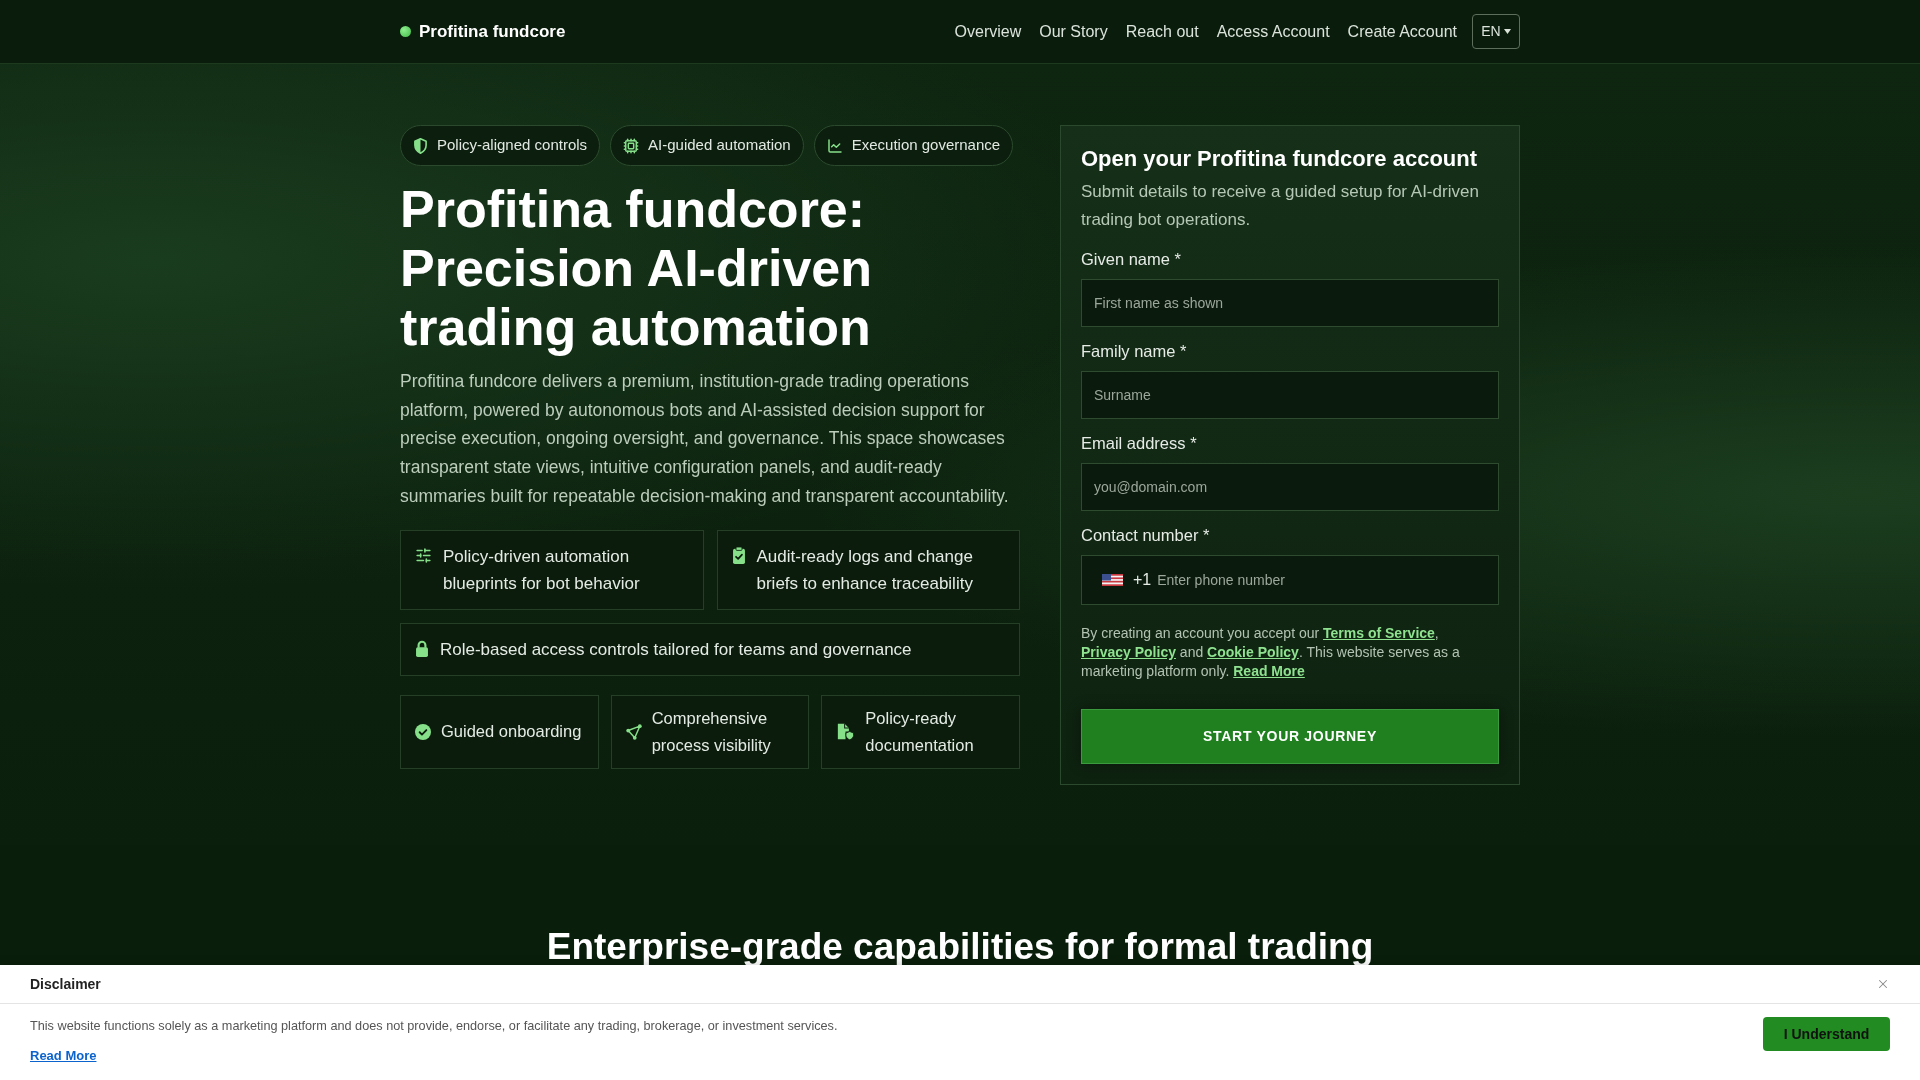  Describe the element at coordinates (511, 731) in the screenshot. I see `highlight-text: Guided onboarding` at that location.